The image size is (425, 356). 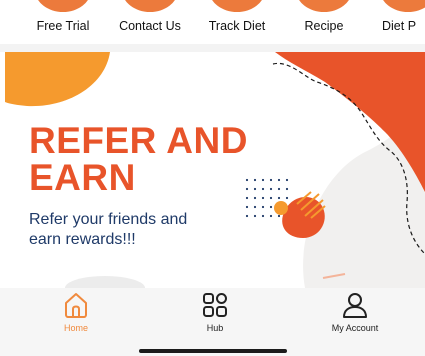 I want to click on quick-action-label: Diet P, so click(x=399, y=26).